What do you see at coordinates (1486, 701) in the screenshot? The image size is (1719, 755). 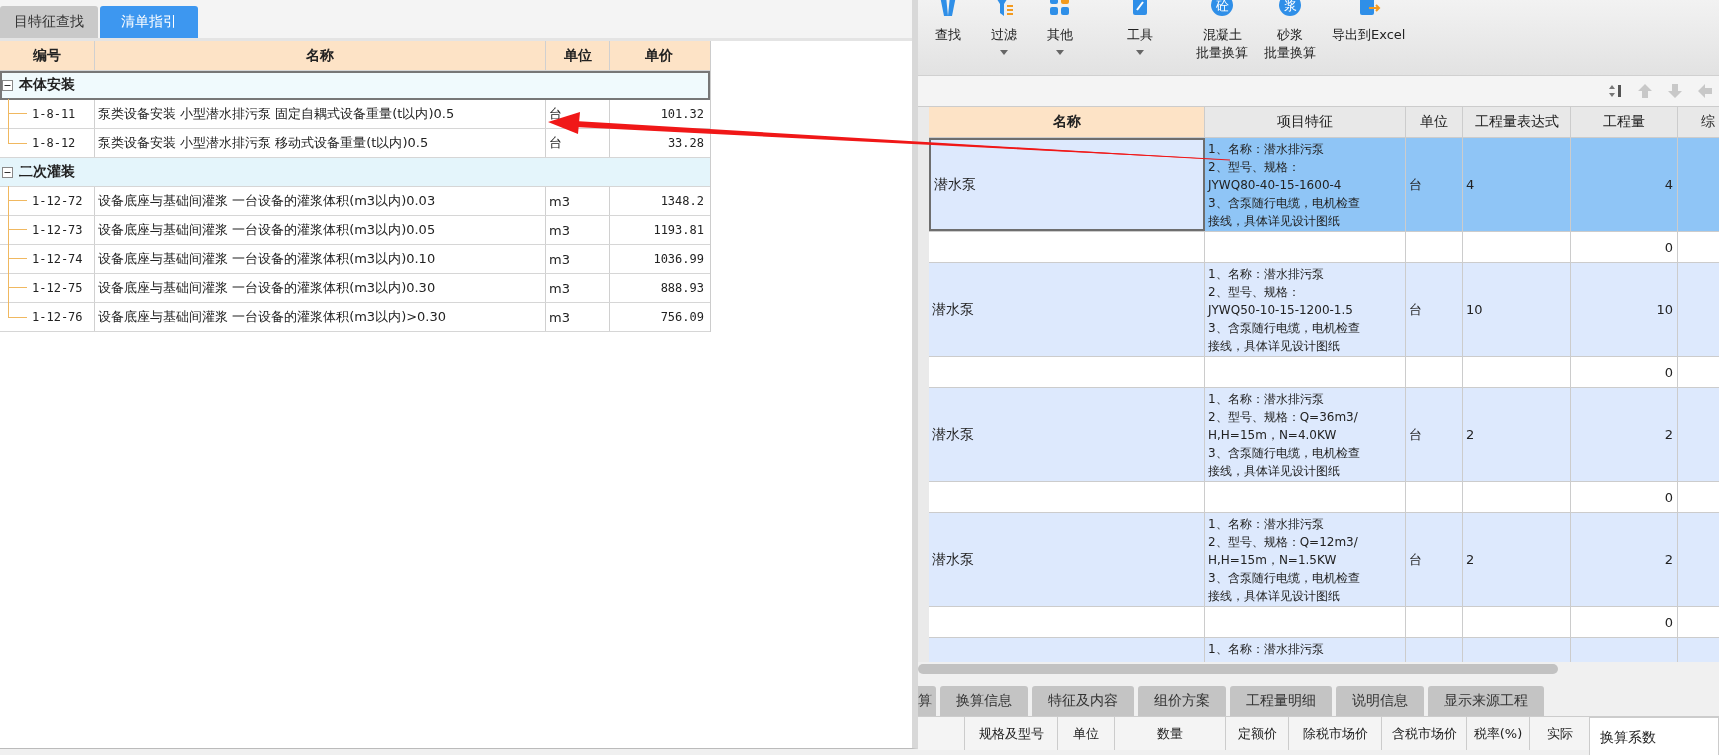 I see `tab: 显示来源工程` at bounding box center [1486, 701].